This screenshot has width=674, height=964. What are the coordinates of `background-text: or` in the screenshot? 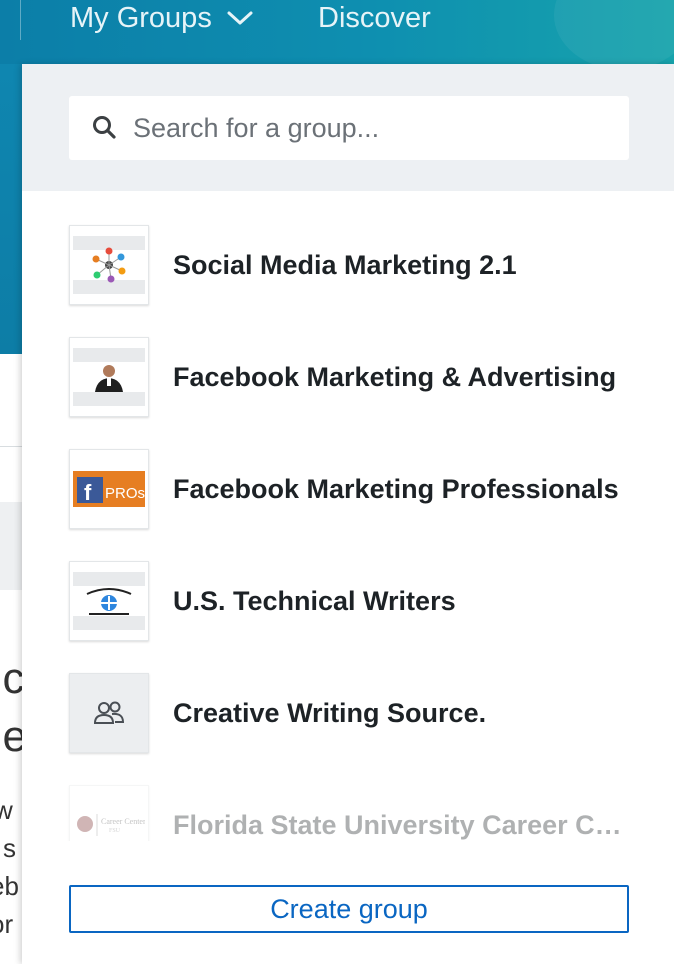 It's located at (7, 924).